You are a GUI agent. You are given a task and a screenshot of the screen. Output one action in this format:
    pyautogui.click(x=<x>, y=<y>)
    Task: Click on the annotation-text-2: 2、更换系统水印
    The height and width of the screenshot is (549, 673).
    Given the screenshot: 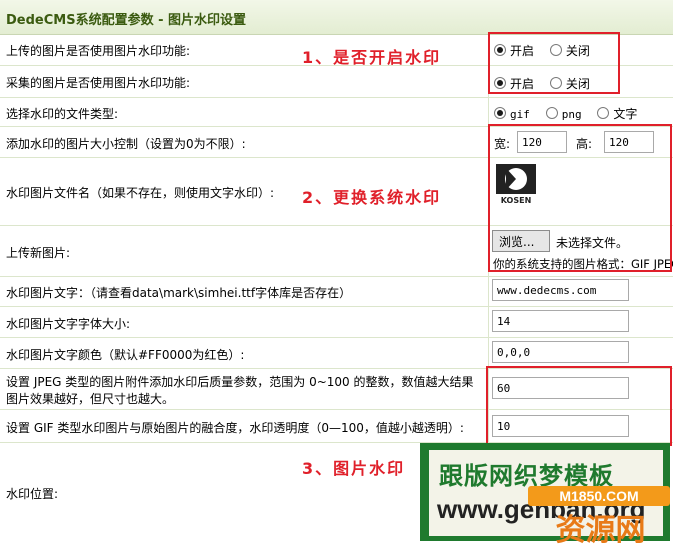 What is the action you would take?
    pyautogui.click(x=372, y=197)
    